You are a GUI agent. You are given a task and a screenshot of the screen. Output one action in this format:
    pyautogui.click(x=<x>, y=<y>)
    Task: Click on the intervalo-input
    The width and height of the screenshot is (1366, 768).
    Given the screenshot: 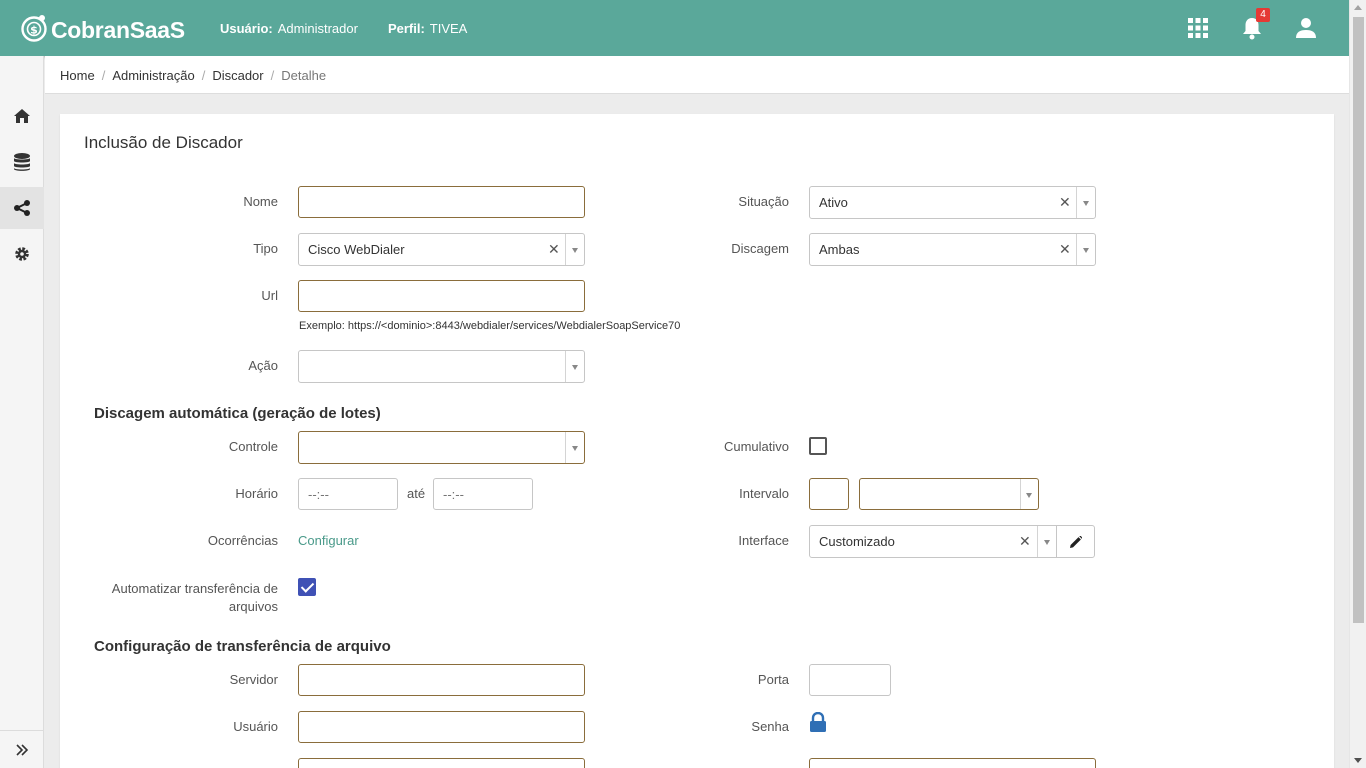 What is the action you would take?
    pyautogui.click(x=829, y=494)
    